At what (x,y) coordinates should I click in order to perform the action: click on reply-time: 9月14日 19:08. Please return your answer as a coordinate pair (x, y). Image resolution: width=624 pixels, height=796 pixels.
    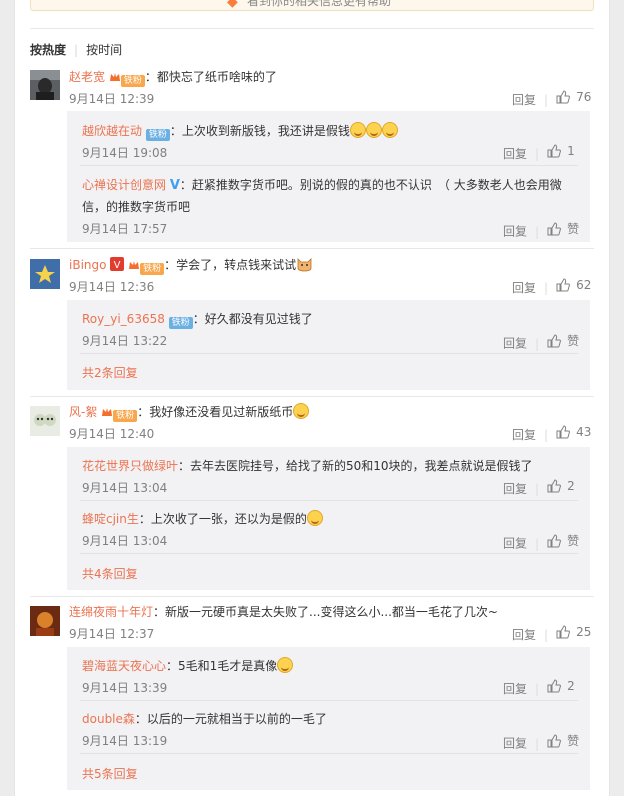
    Looking at the image, I should click on (125, 153).